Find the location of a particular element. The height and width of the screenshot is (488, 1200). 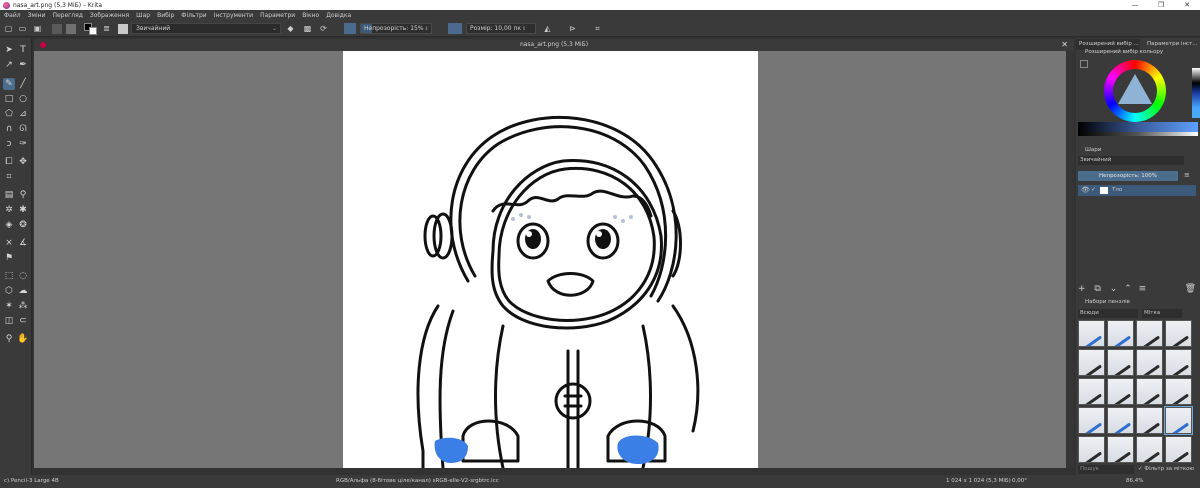

zoom-status: 86,4% is located at coordinates (1134, 481).